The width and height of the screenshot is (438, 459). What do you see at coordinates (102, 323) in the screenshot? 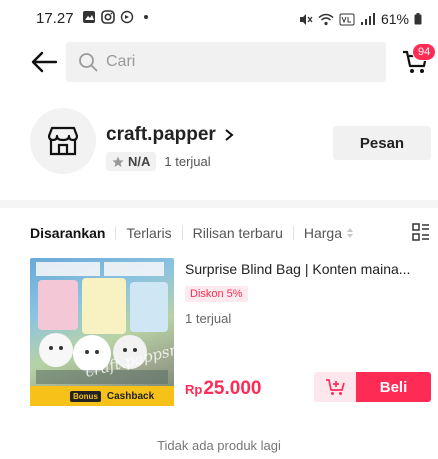
I see `product-photo` at bounding box center [102, 323].